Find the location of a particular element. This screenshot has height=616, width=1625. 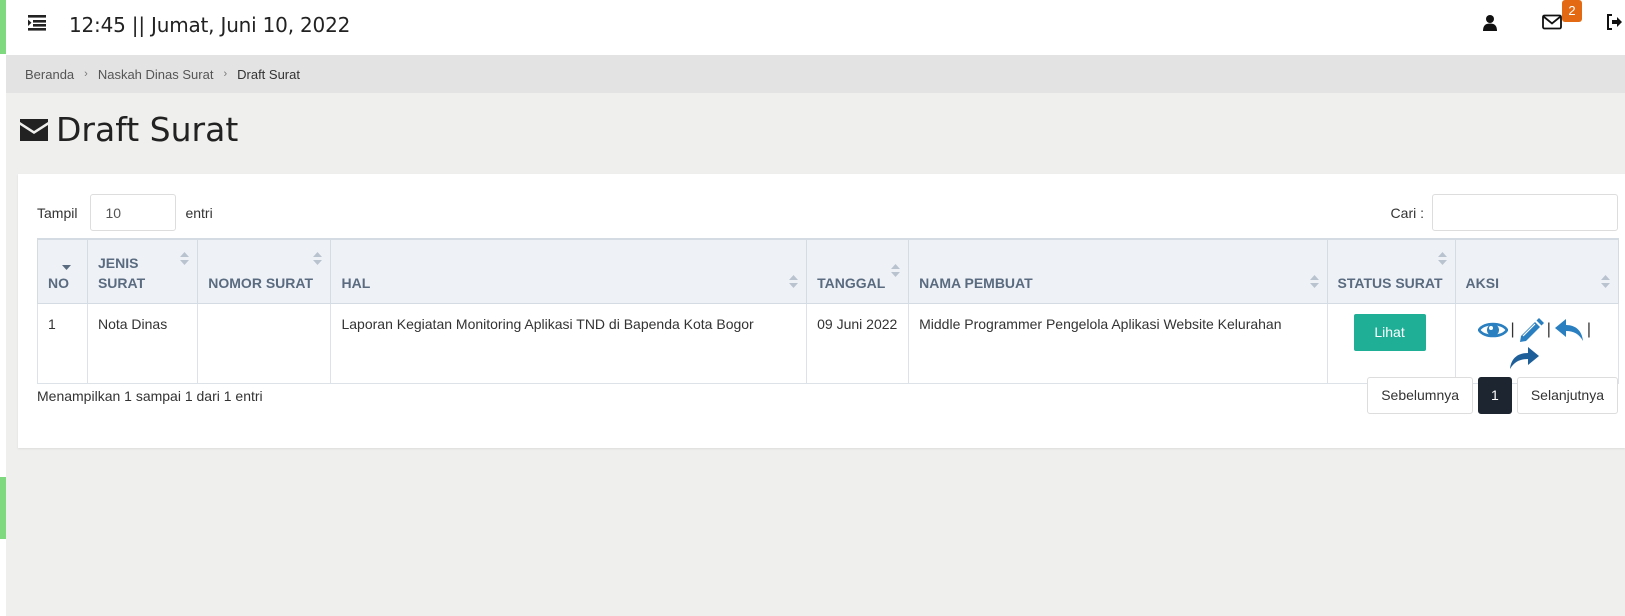

page-1-button: 1 is located at coordinates (1495, 395).